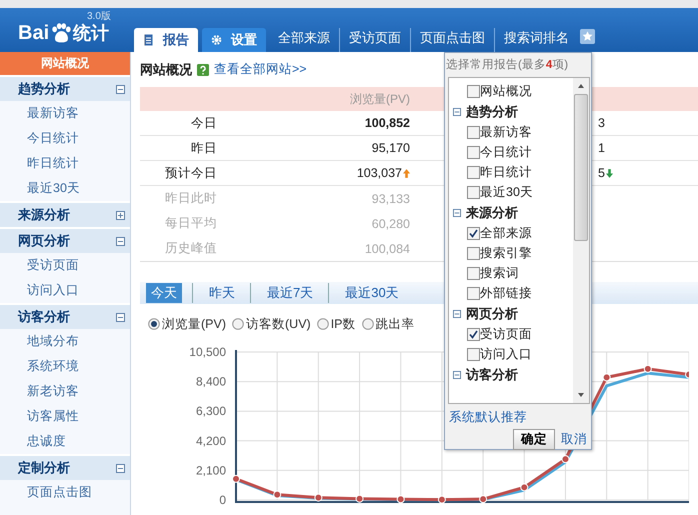 The height and width of the screenshot is (515, 698). Describe the element at coordinates (222, 500) in the screenshot. I see `y-tick-label: 0` at that location.